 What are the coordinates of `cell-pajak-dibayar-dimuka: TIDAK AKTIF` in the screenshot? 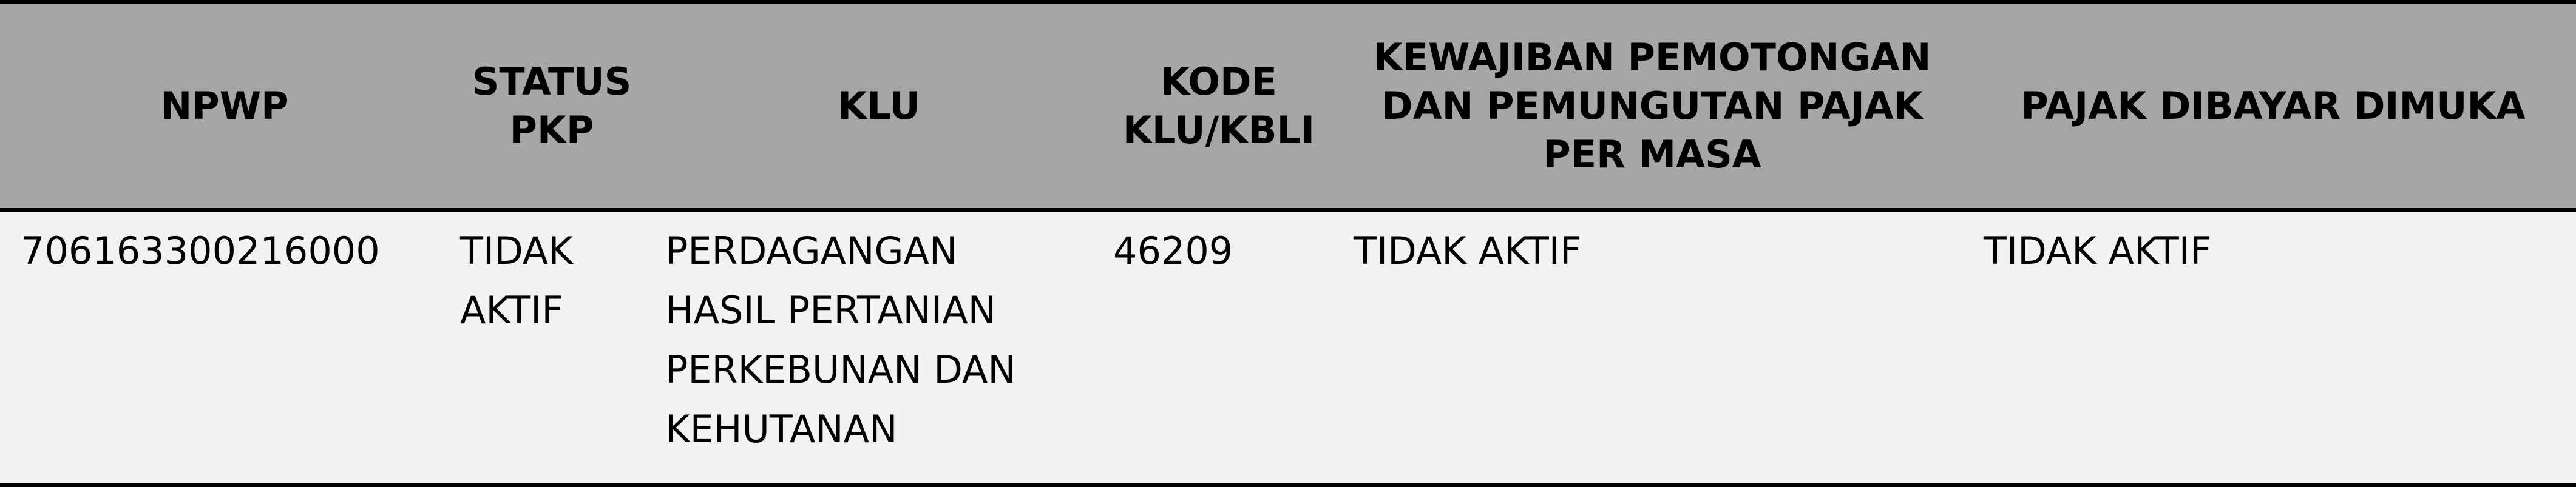 It's located at (2273, 348).